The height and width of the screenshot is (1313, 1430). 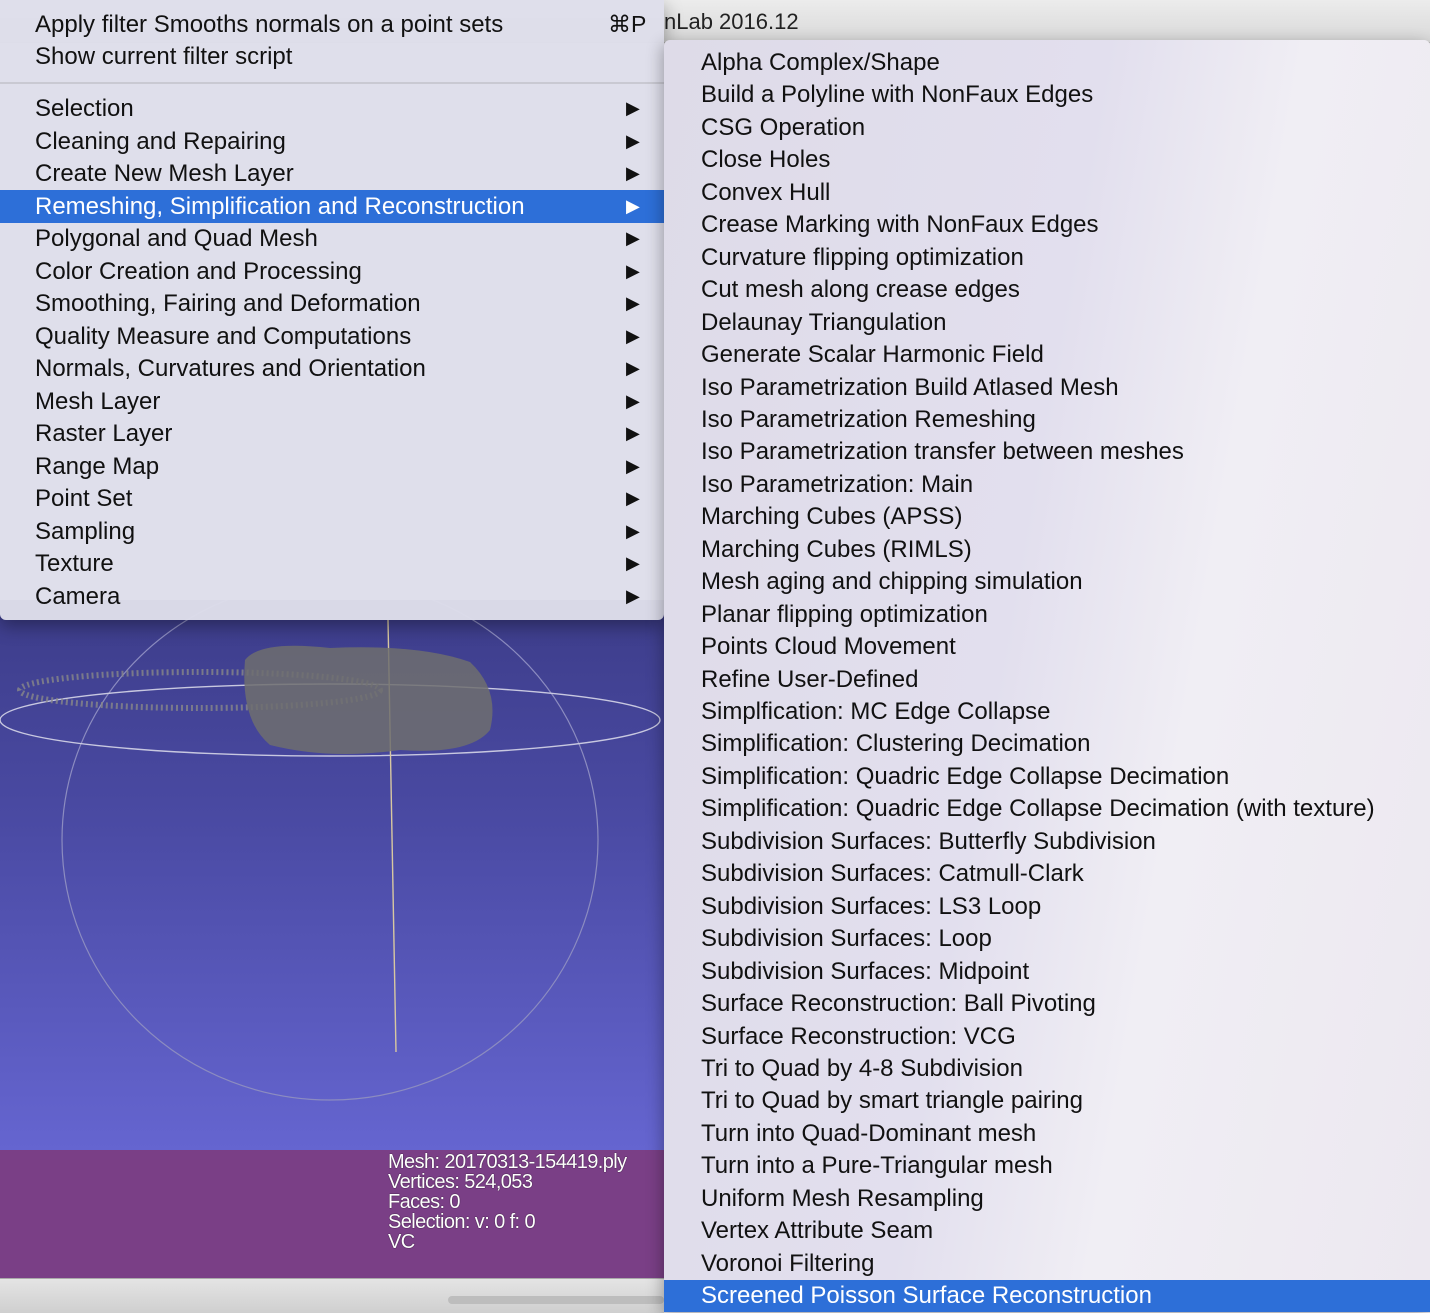 What do you see at coordinates (85, 531) in the screenshot?
I see `menu-category-label: Sampling` at bounding box center [85, 531].